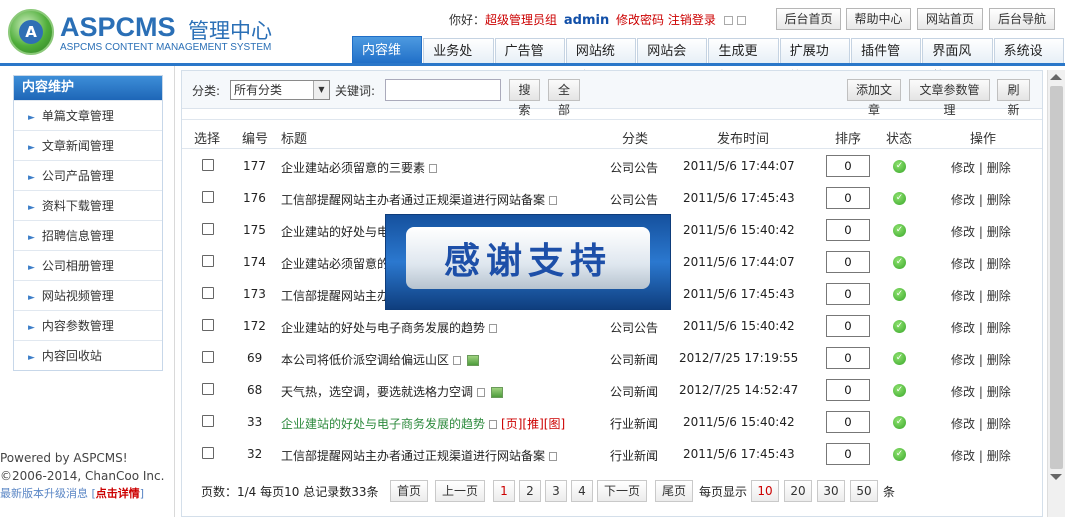 The height and width of the screenshot is (517, 1065). I want to click on pager-page-2: 2, so click(530, 491).